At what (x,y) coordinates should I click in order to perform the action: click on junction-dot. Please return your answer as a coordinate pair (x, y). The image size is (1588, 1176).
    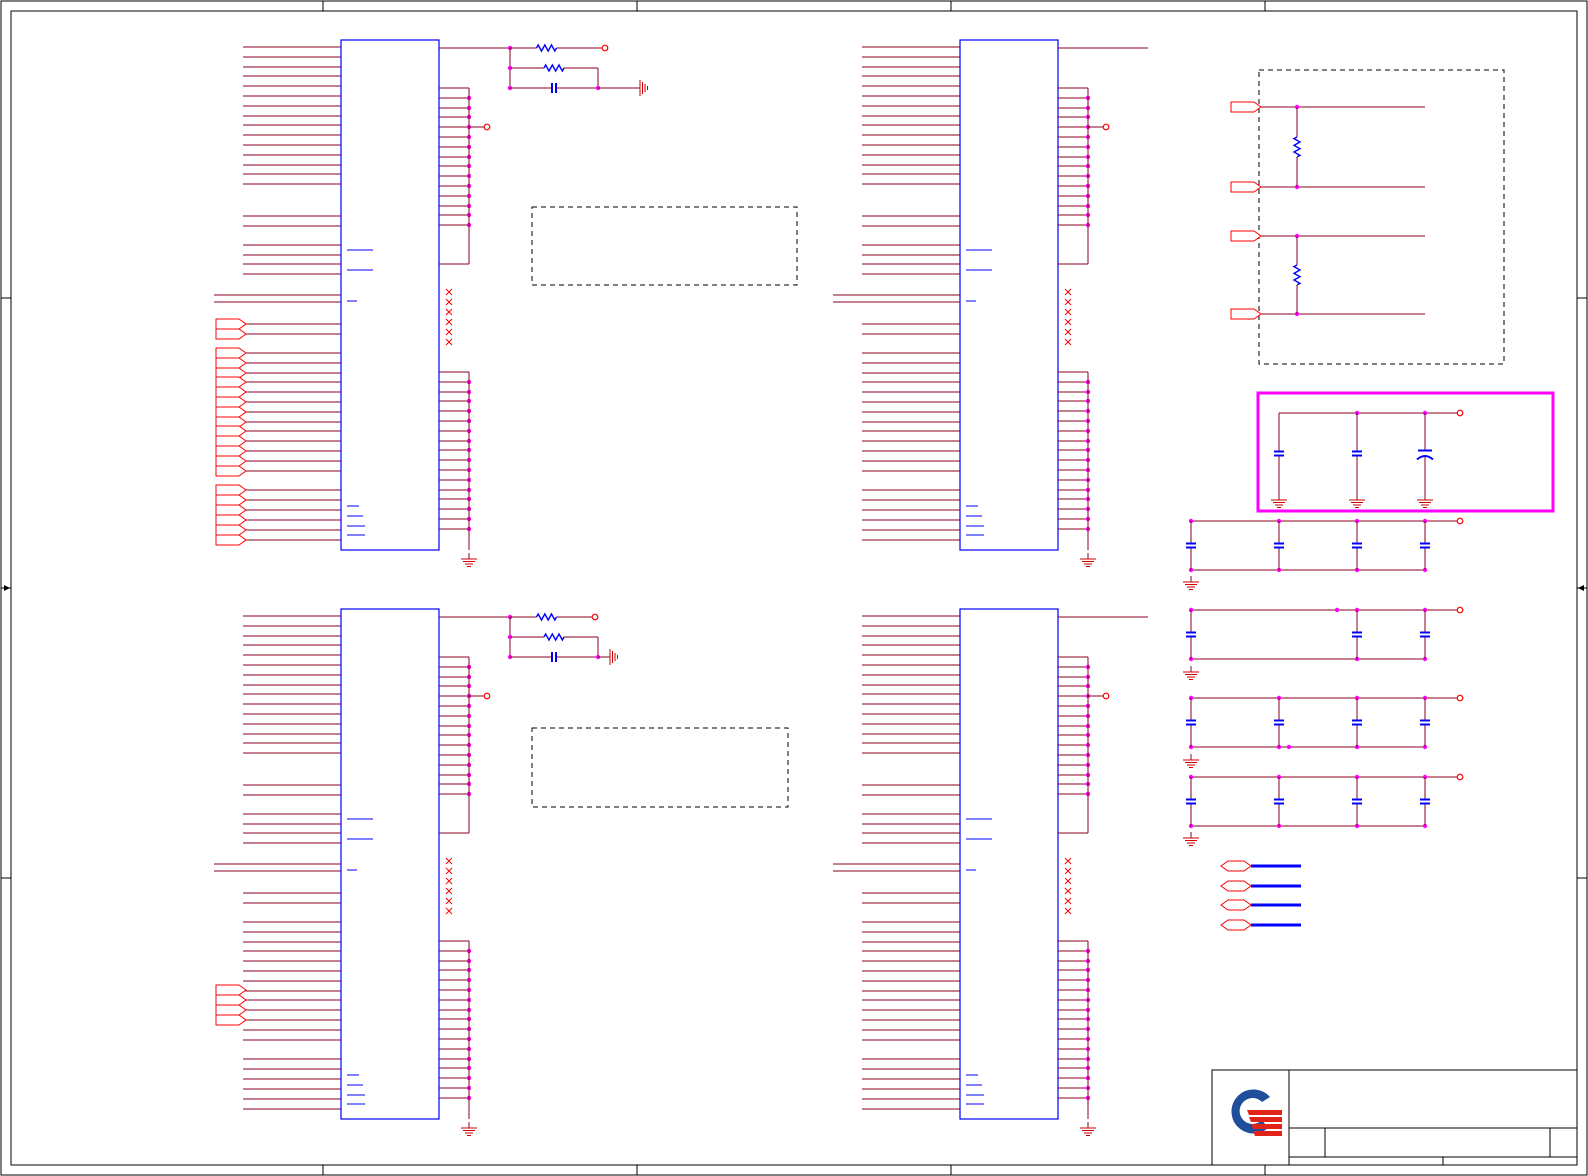
    Looking at the image, I should click on (1337, 610).